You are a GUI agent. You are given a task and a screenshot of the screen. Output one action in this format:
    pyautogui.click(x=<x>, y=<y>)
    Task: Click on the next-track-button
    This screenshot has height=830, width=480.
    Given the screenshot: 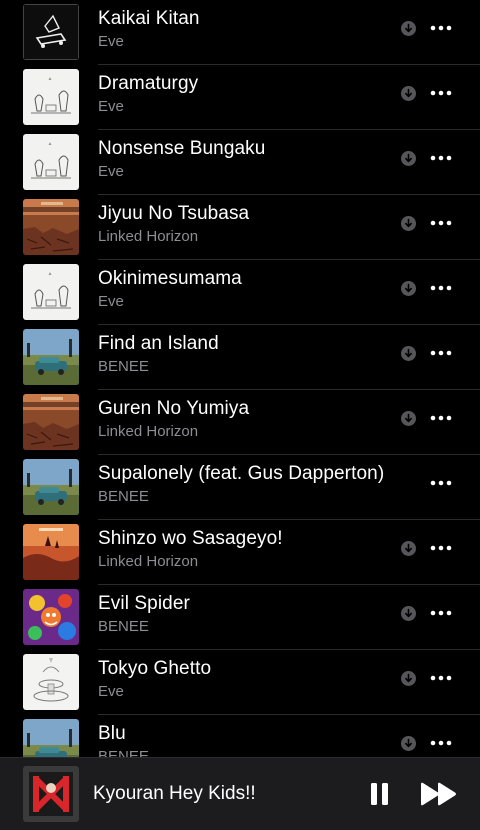 What is the action you would take?
    pyautogui.click(x=439, y=794)
    